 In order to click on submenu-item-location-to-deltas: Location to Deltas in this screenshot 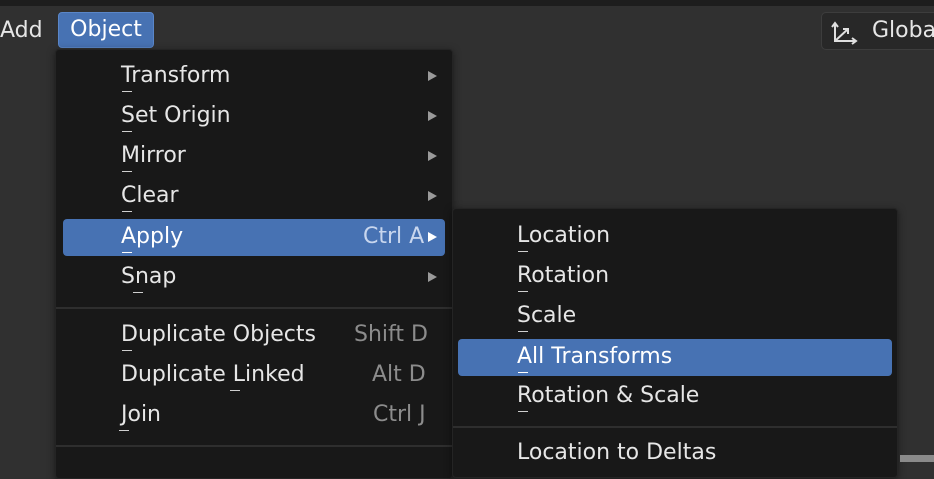, I will do `click(675, 453)`.